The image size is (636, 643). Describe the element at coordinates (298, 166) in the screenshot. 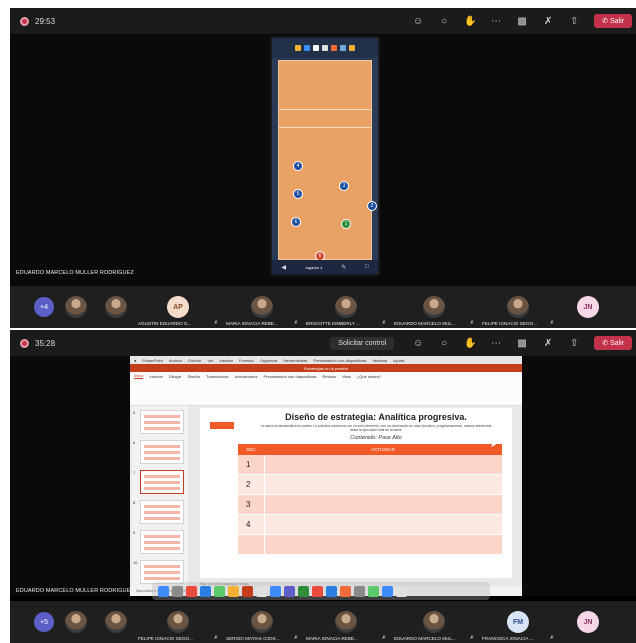

I see `player-marker: 4` at that location.